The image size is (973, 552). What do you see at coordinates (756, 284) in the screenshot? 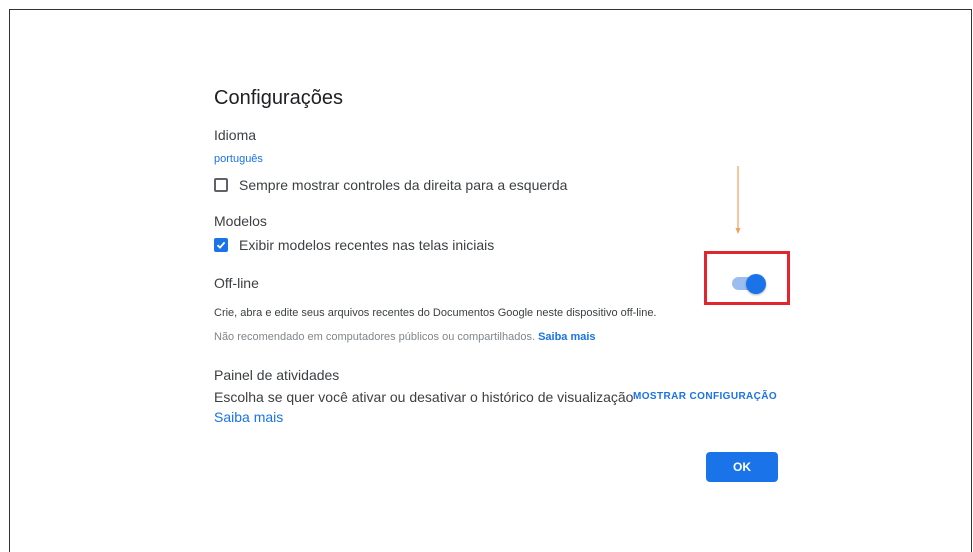
I see `toggle-knob` at bounding box center [756, 284].